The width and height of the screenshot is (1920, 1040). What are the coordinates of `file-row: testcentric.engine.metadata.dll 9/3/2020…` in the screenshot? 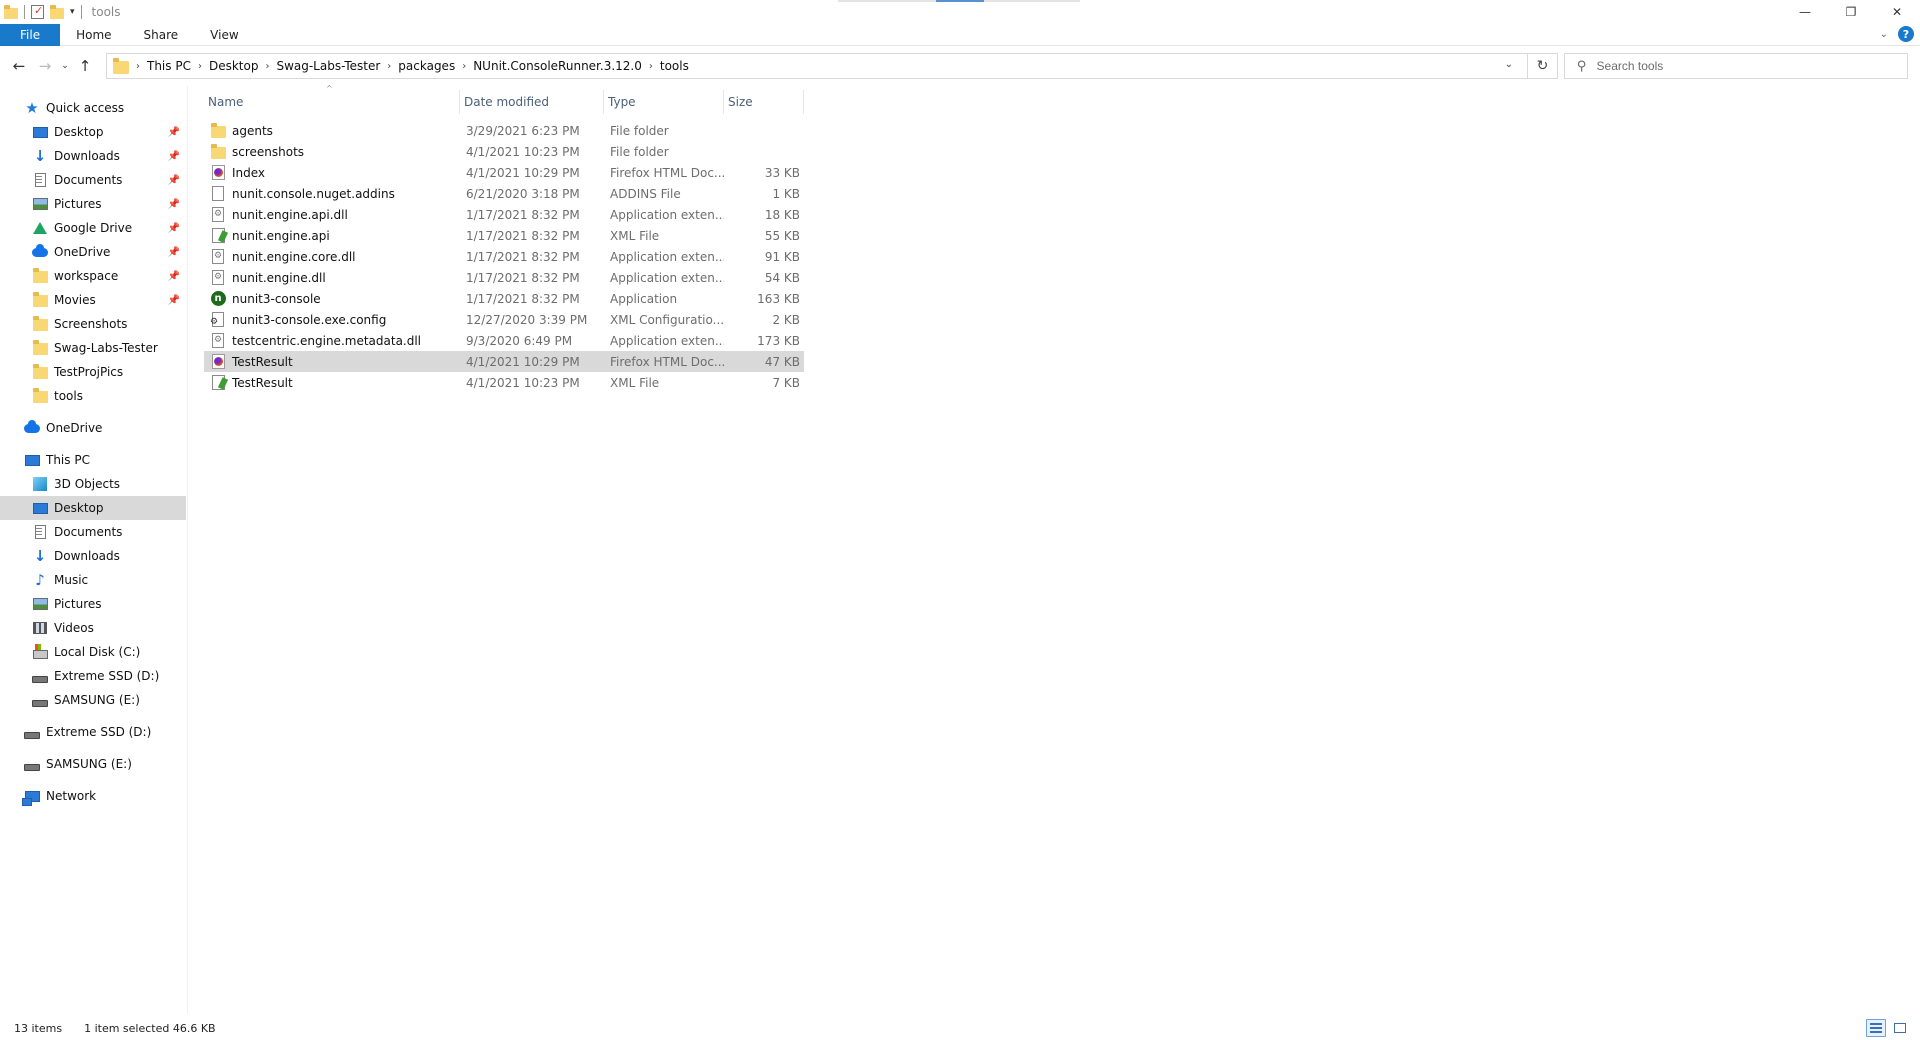 It's located at (504, 340).